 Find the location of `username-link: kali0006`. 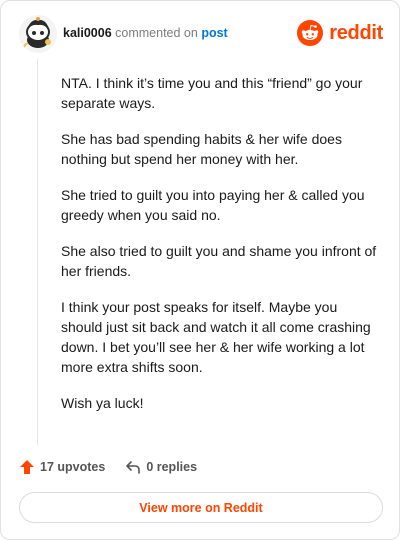

username-link: kali0006 is located at coordinates (87, 33).